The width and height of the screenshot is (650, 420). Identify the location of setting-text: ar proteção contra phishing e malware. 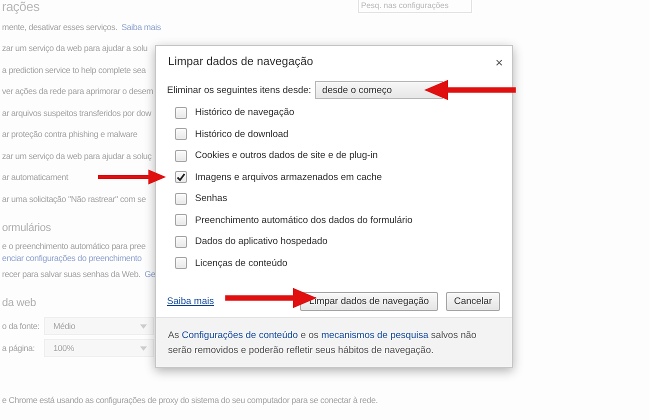
(70, 134).